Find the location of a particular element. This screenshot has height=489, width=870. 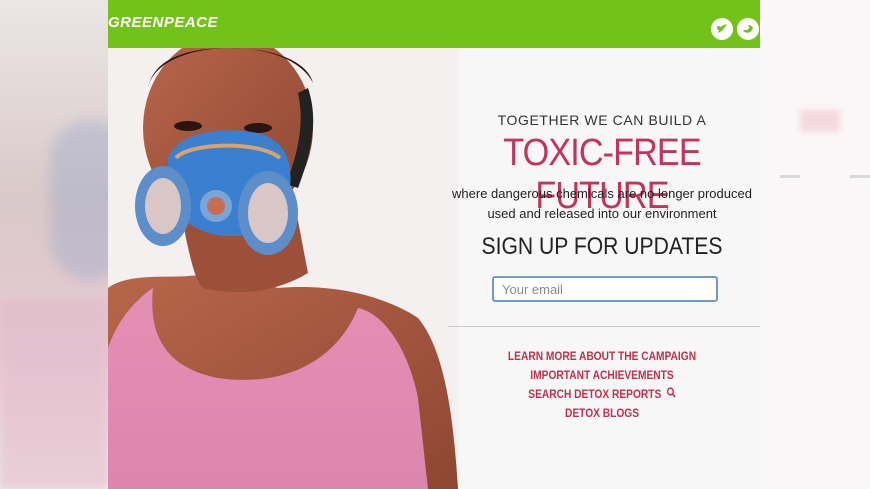

blurred-figure-body is located at coordinates (54, 394).